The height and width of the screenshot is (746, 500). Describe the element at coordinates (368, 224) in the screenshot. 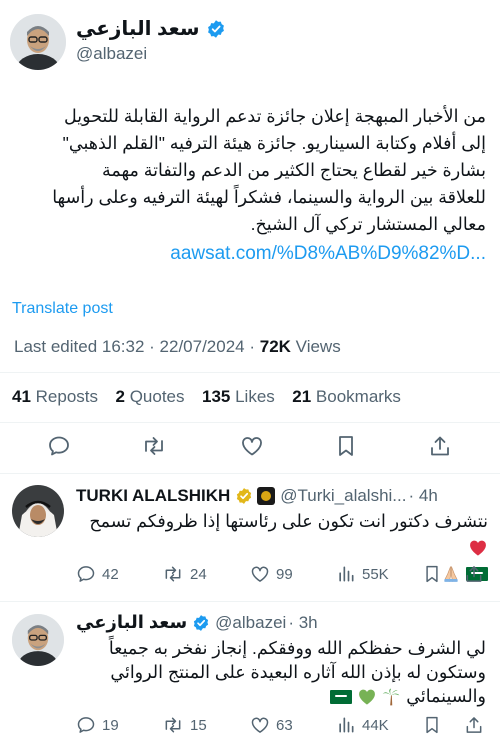

I see `post-text-line: معالي المستشار تركي آل الشيخ.` at that location.